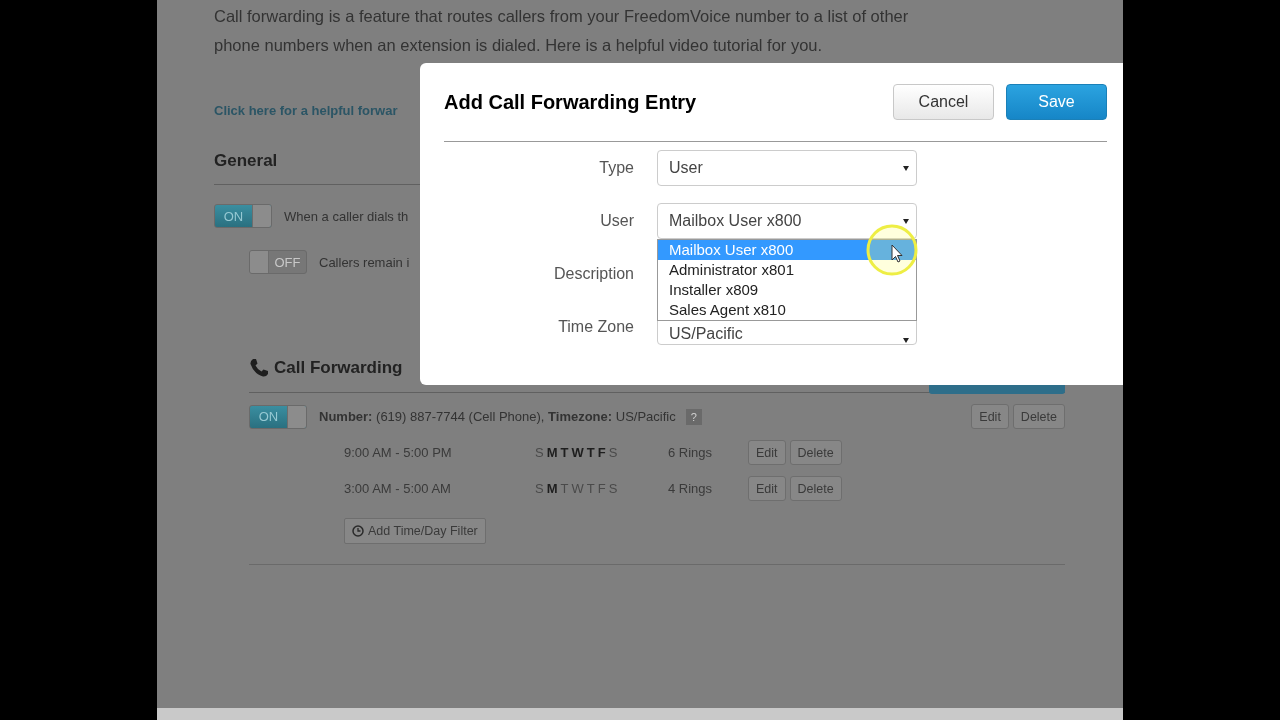  What do you see at coordinates (415, 531) in the screenshot?
I see `add-filter-button: Add Time/Day Filter` at bounding box center [415, 531].